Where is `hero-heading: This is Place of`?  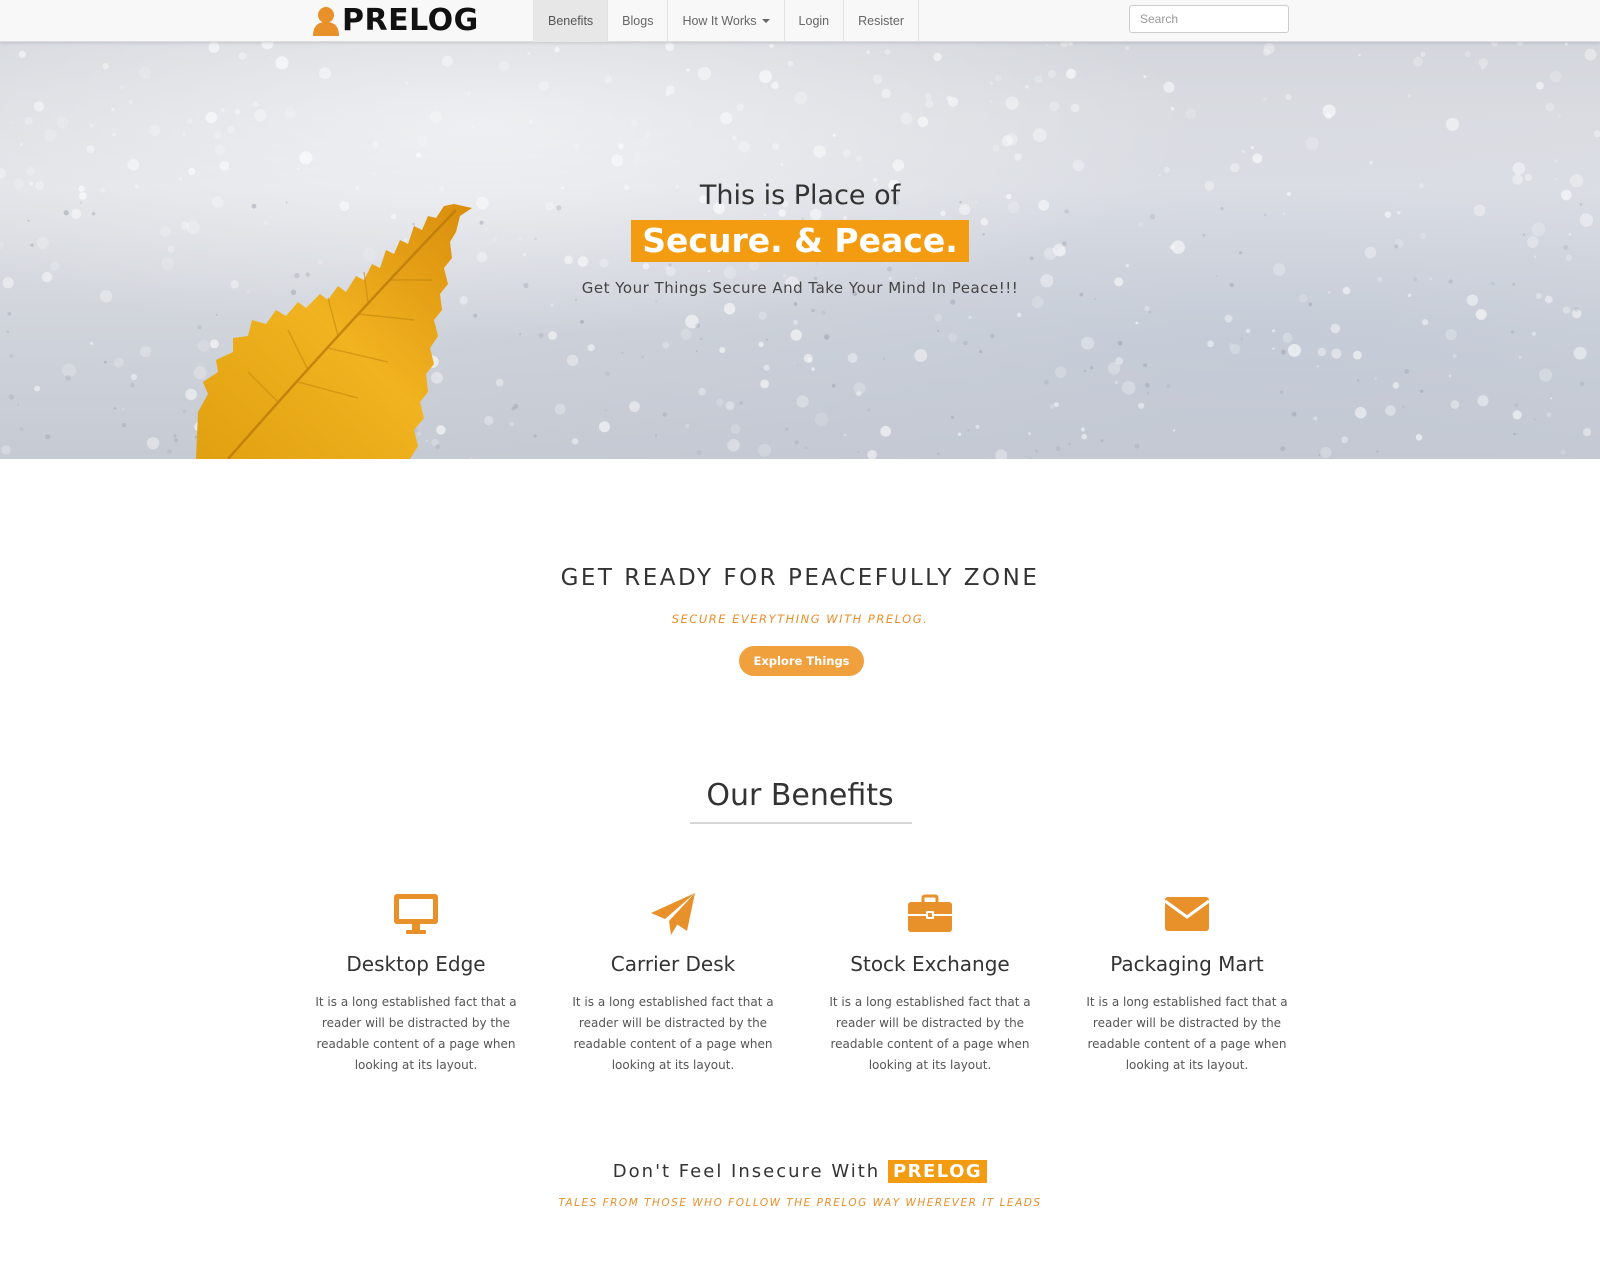
hero-heading: This is Place of is located at coordinates (800, 195).